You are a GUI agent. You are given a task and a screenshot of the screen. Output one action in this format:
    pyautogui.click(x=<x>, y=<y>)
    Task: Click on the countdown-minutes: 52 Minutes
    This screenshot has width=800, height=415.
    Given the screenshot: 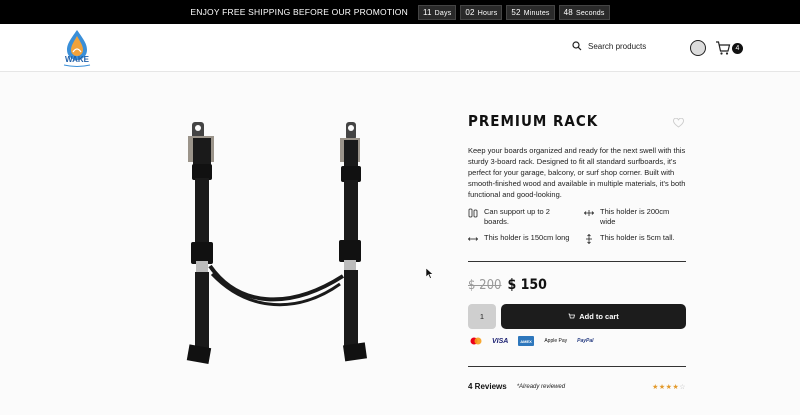 What is the action you would take?
    pyautogui.click(x=530, y=12)
    